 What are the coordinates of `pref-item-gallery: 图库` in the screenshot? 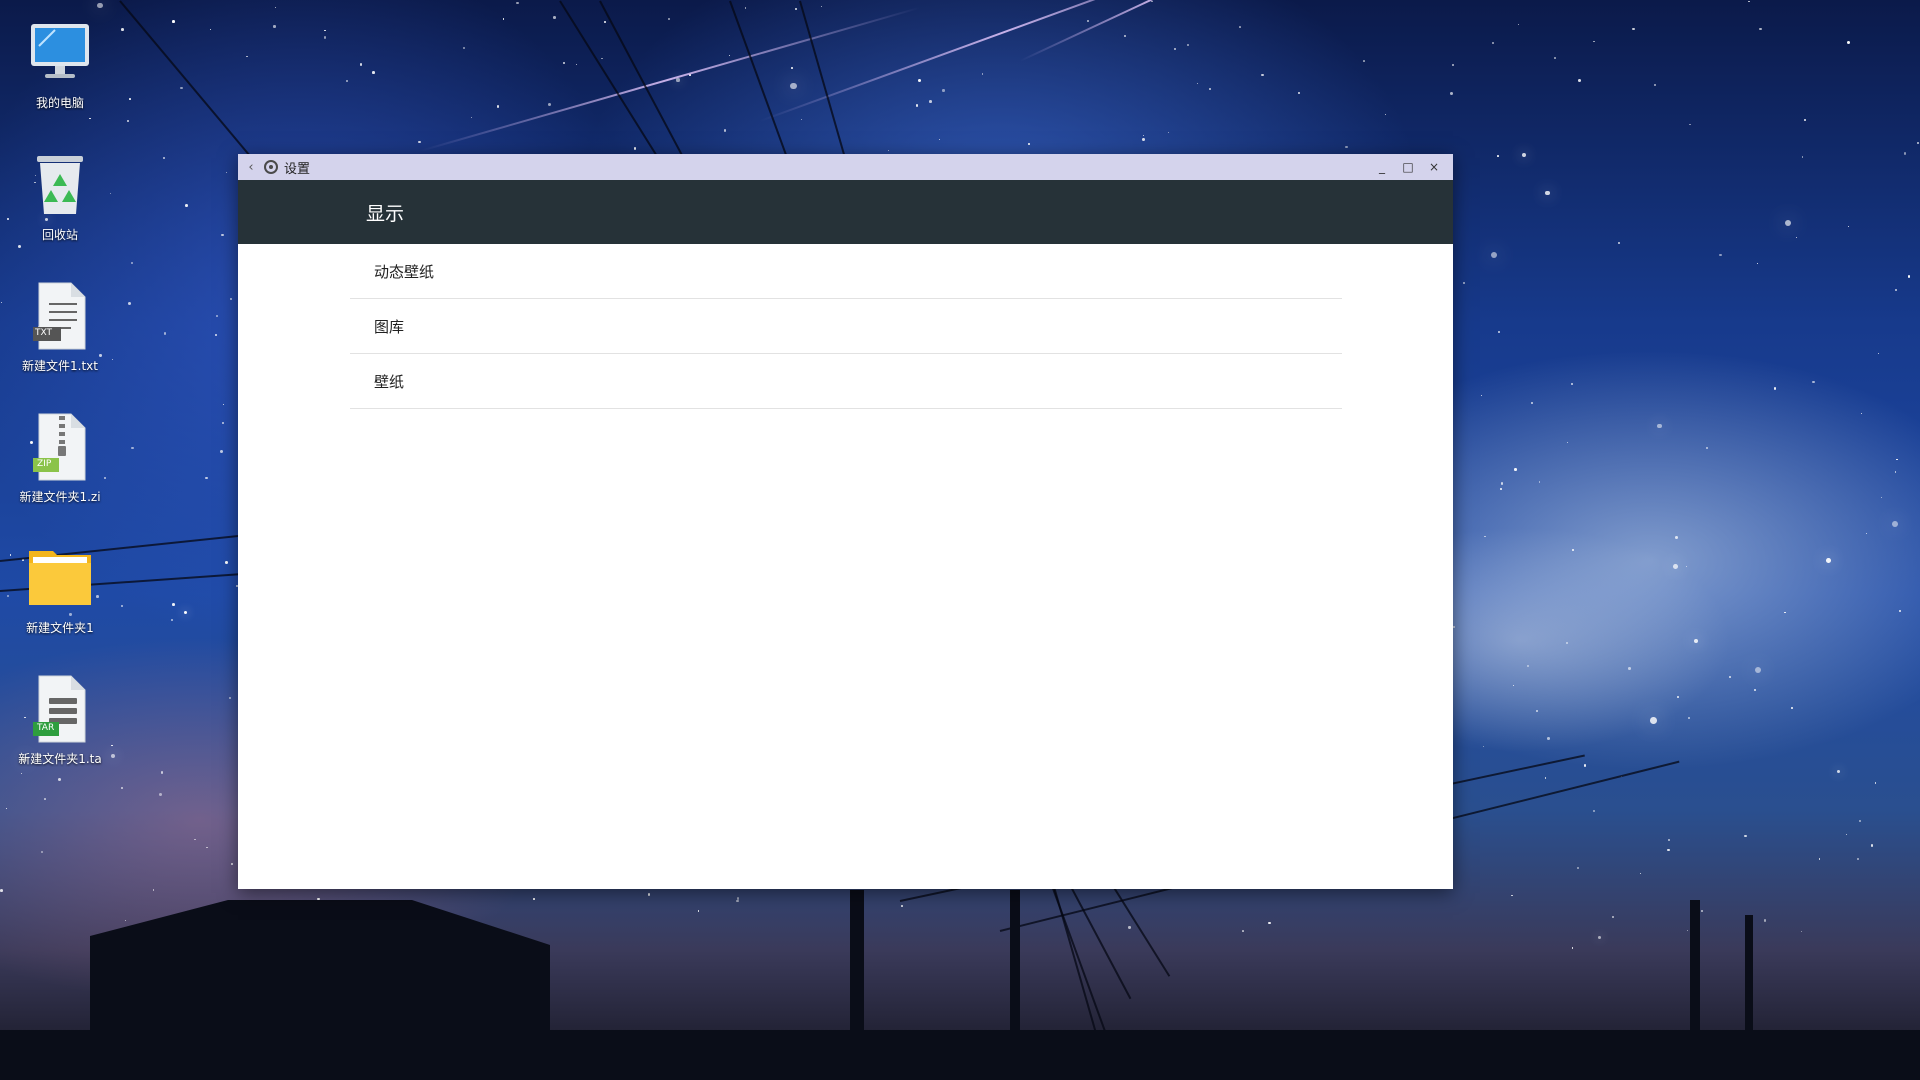 It's located at (846, 326).